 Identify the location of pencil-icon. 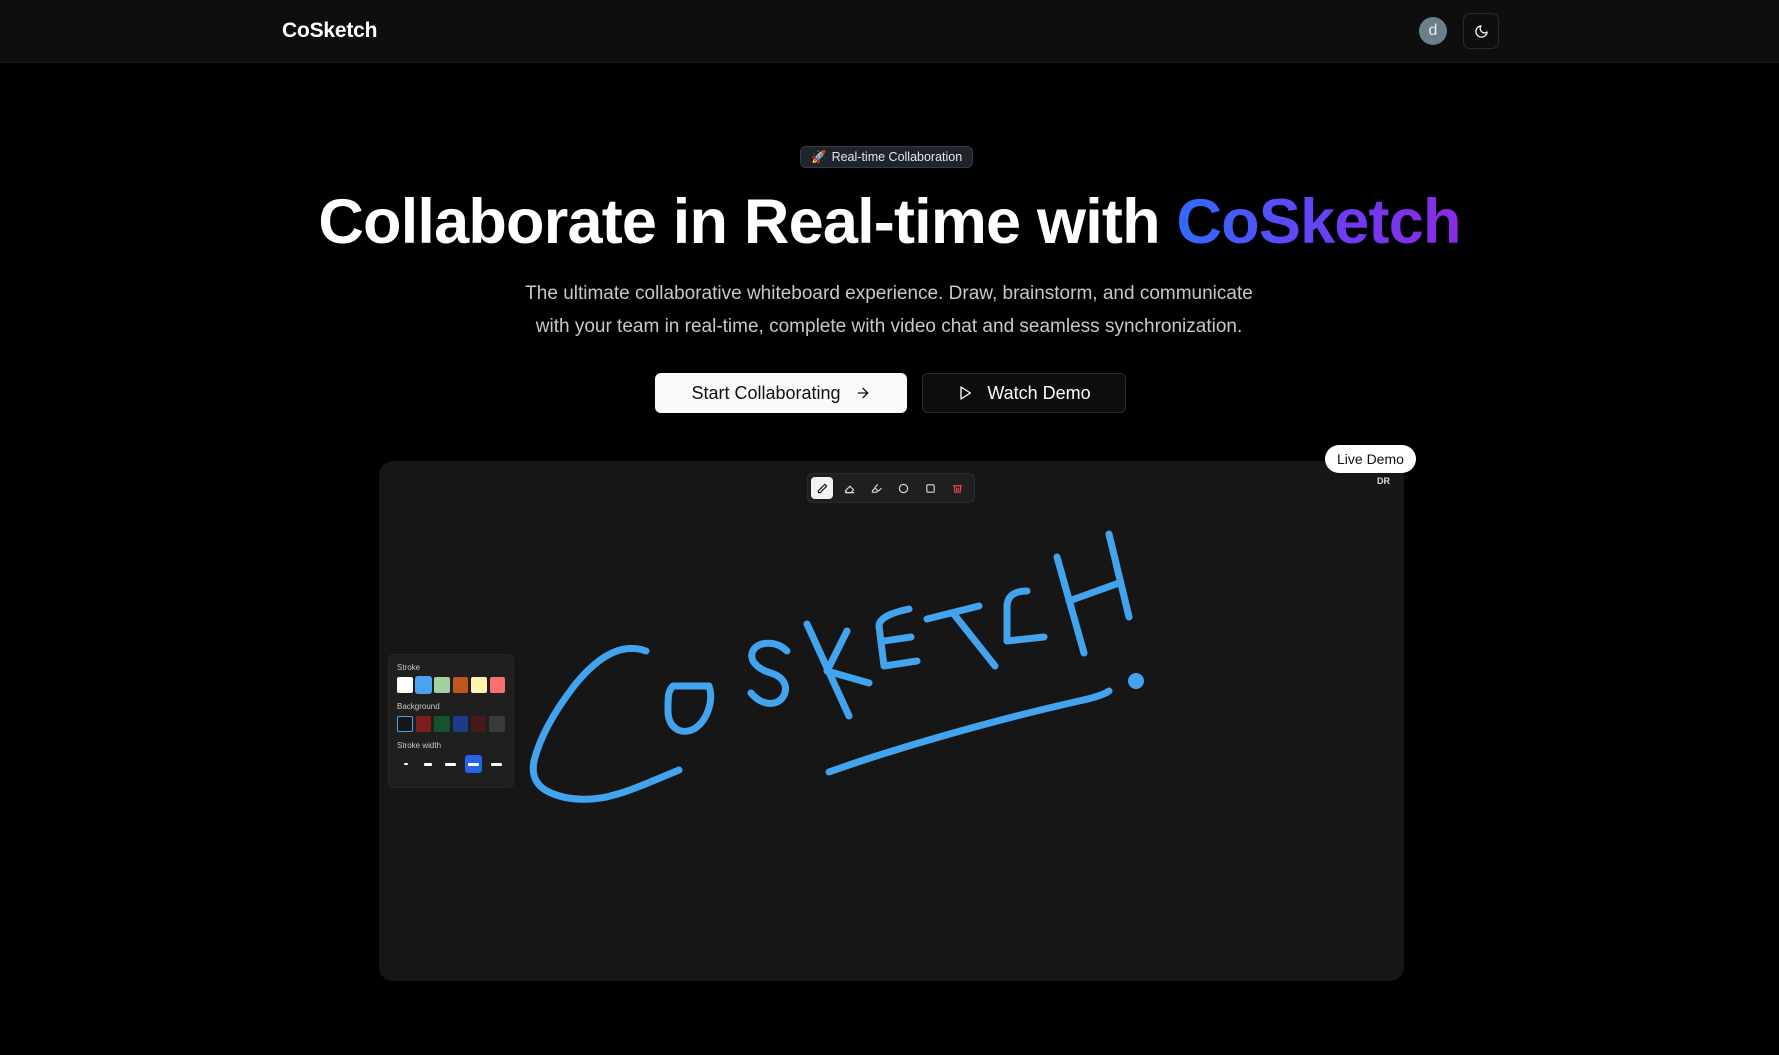
(822, 488).